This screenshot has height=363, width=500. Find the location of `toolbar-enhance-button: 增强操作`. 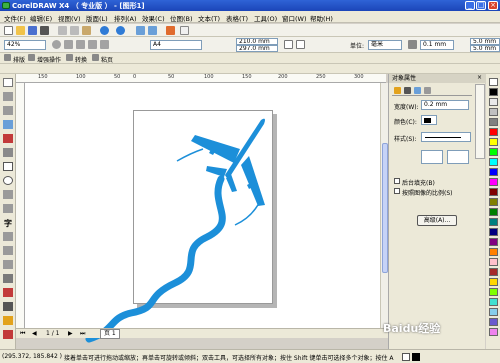

toolbar-enhance-button: 增强操作 is located at coordinates (49, 59).